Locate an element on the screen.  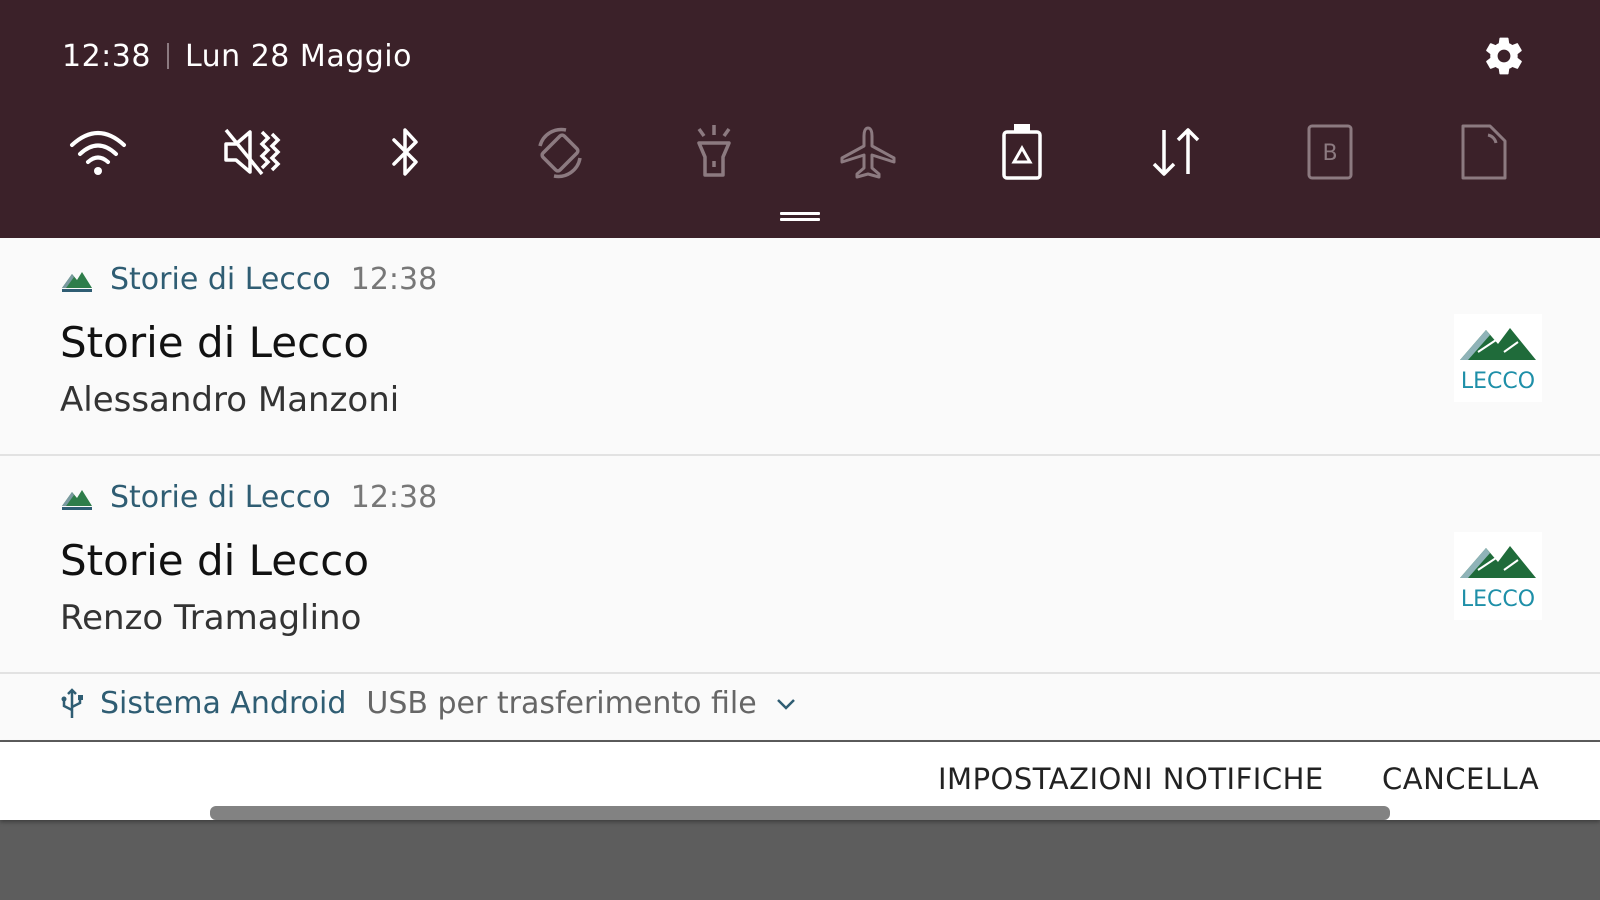
nfc-icon is located at coordinates (1484, 152).